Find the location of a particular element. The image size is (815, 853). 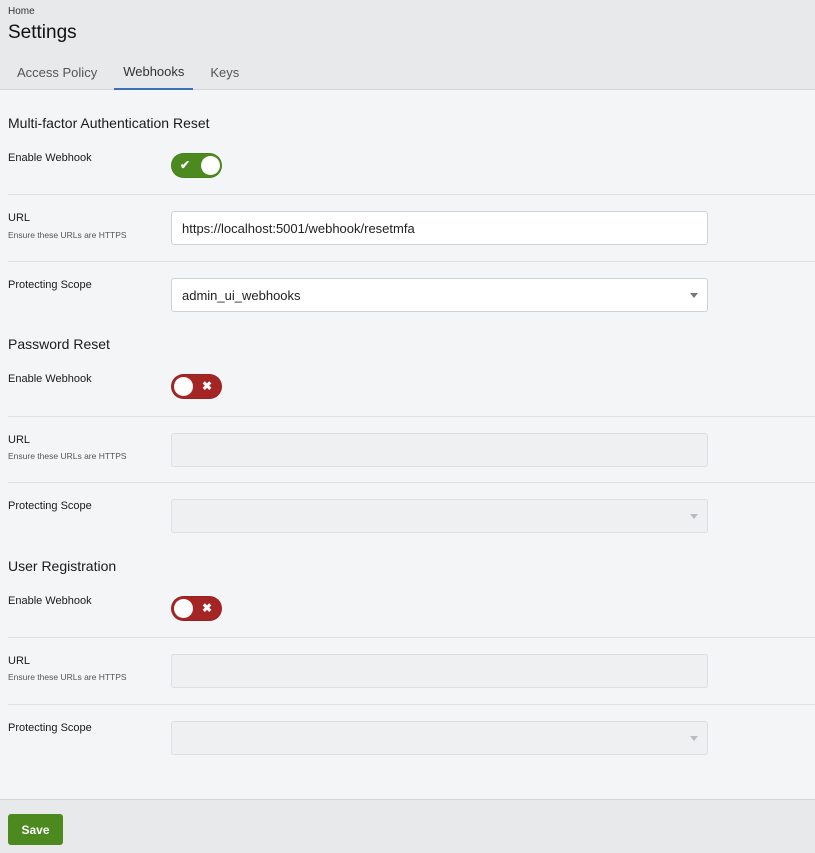

section-title-mfa-reset: Multi-factor Authentication Reset is located at coordinates (109, 123).